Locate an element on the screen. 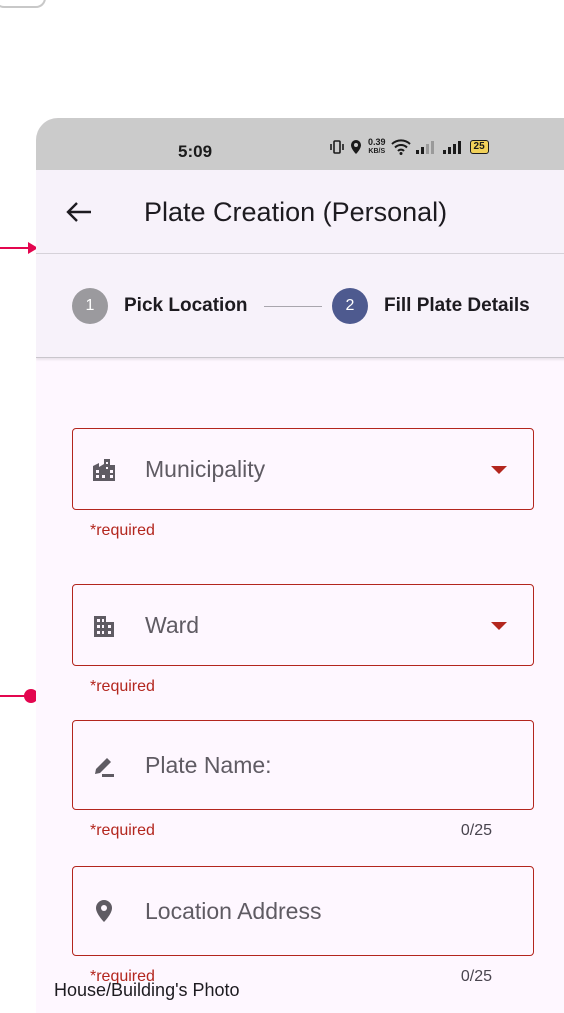 The width and height of the screenshot is (564, 1013). location-address-label: Location Address is located at coordinates (233, 911).